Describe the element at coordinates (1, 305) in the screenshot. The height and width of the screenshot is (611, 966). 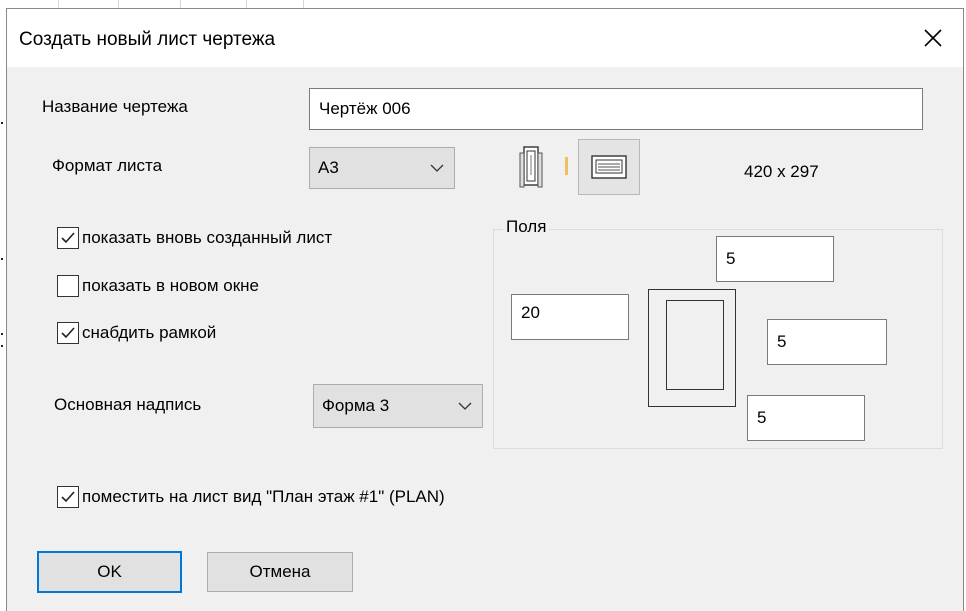
I see `background-window-edge` at that location.